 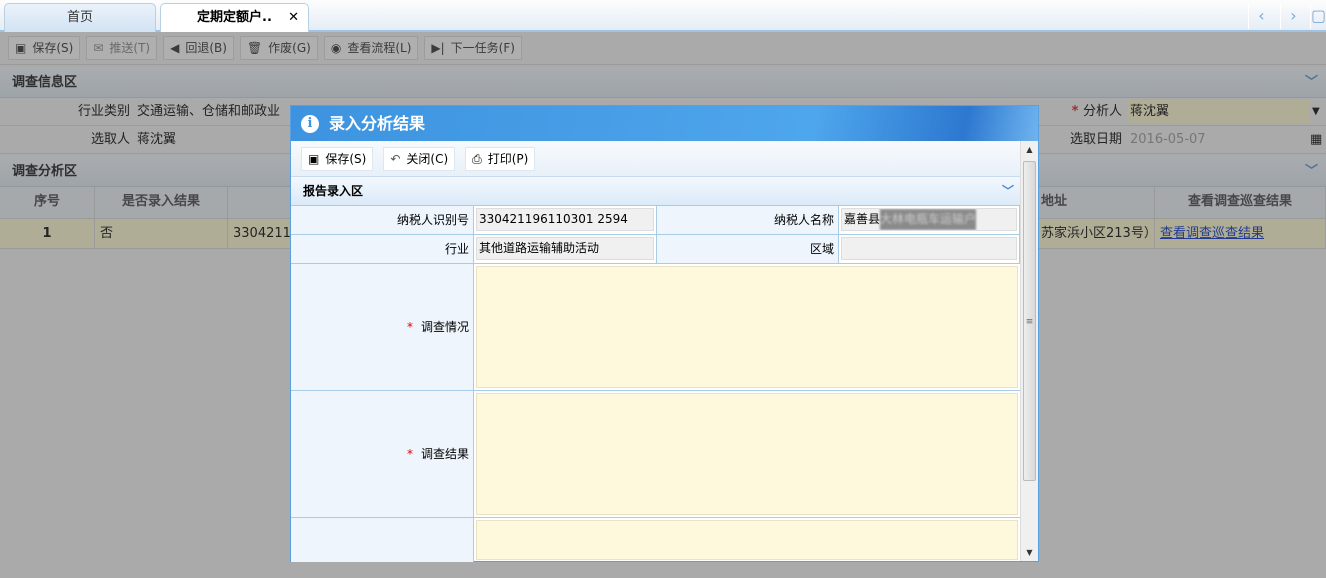 I want to click on dialog-save-button: ▣ 保存(S), so click(x=337, y=159).